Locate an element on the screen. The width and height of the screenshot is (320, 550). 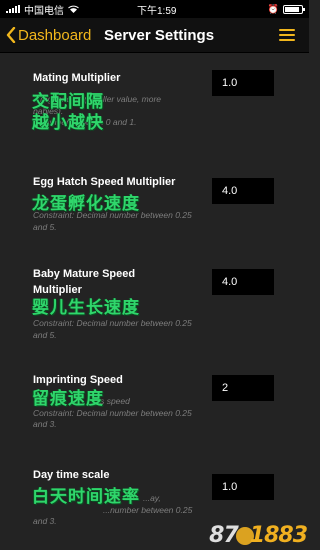
page-title: Server Settings is located at coordinates (159, 35).